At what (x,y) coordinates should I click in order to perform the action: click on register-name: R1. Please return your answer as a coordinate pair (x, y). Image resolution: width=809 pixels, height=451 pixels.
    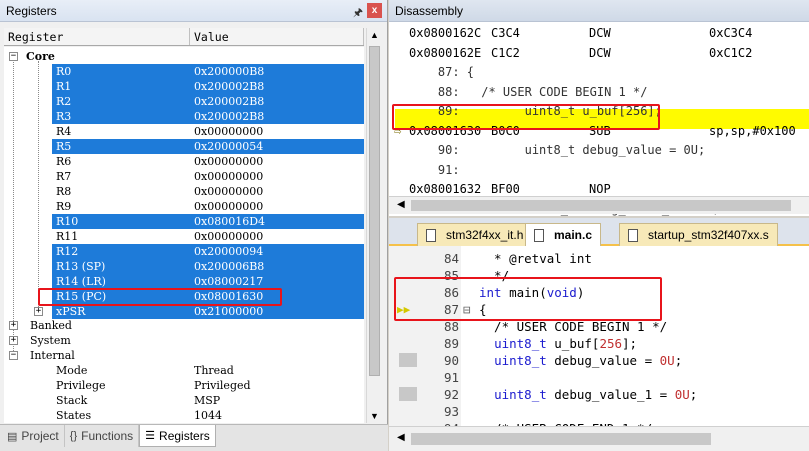
    Looking at the image, I should click on (64, 86).